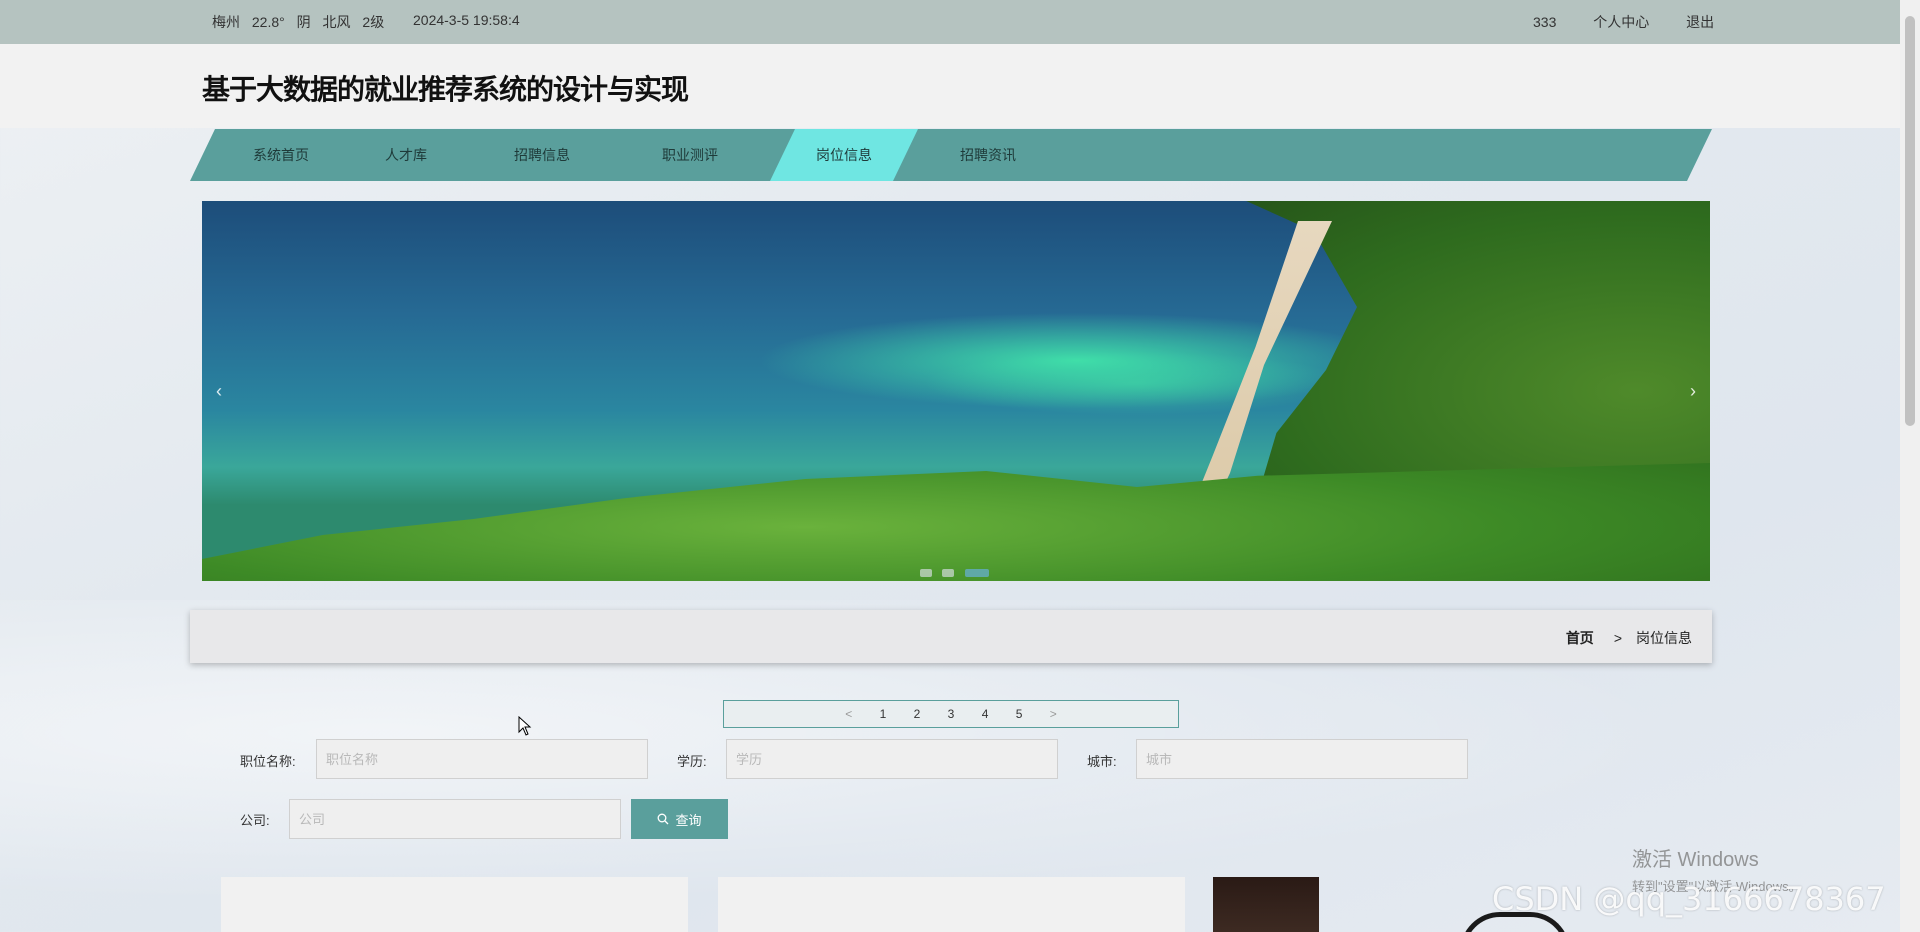 The width and height of the screenshot is (1920, 932). I want to click on search-button: 查询, so click(679, 819).